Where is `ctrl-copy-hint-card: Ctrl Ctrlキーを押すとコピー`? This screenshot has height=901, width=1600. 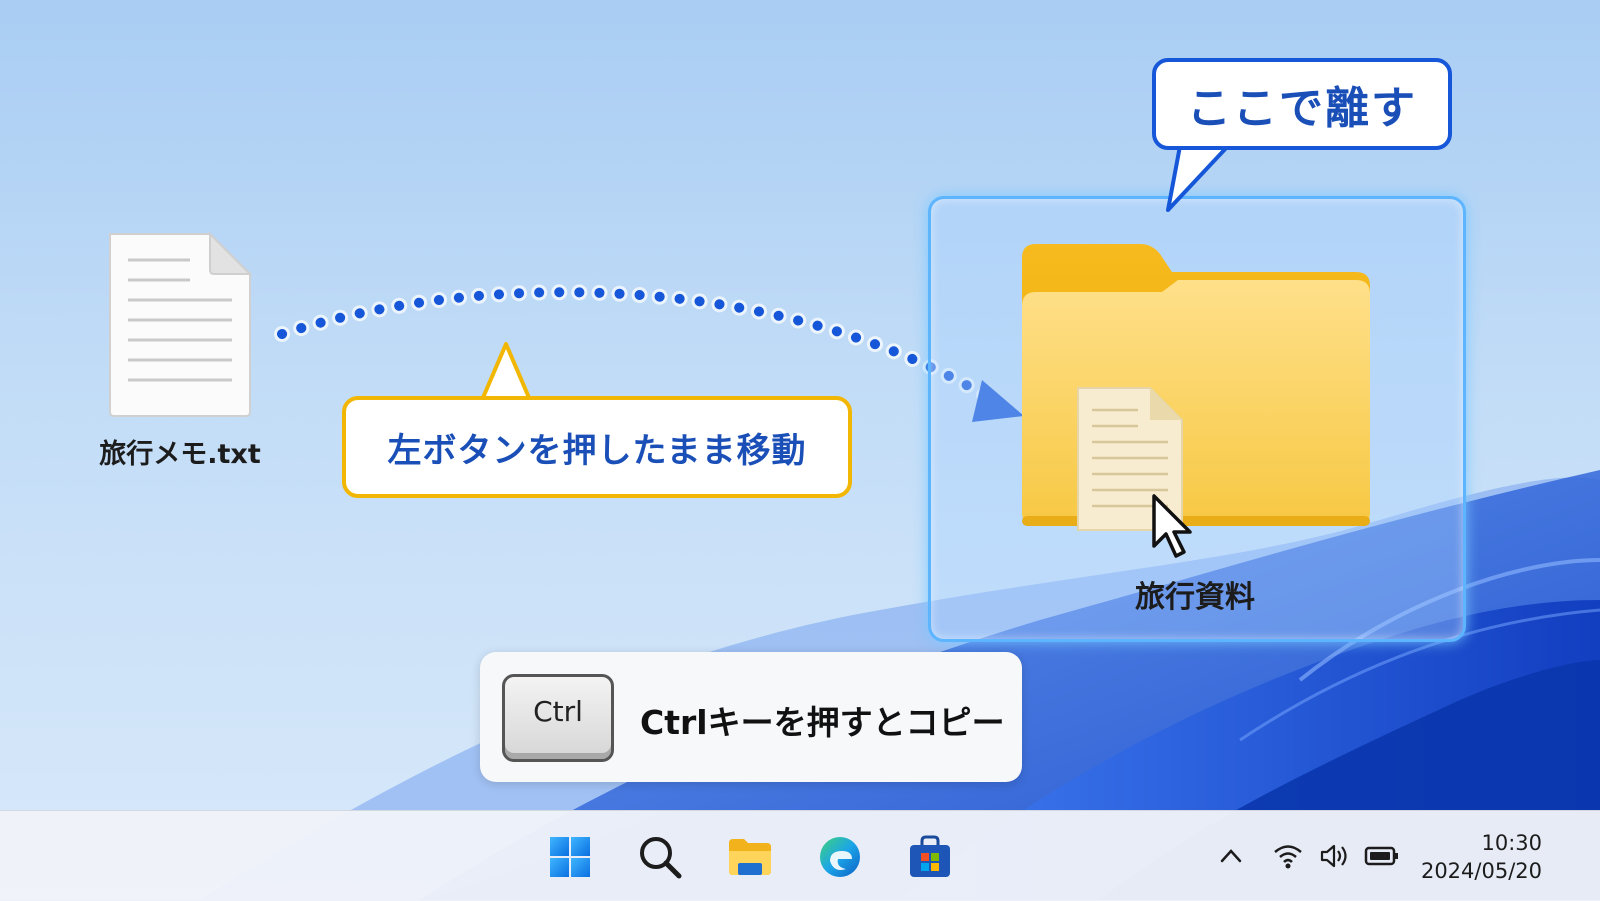 ctrl-copy-hint-card: Ctrl Ctrlキーを押すとコピー is located at coordinates (751, 717).